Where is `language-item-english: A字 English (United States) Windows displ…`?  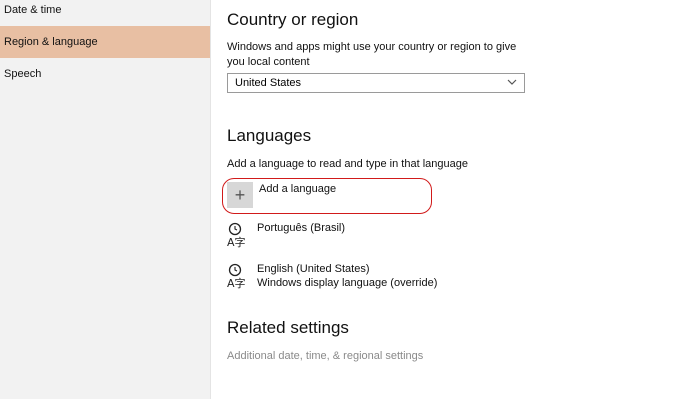 language-item-english: A字 English (United States) Windows displ… is located at coordinates (377, 278).